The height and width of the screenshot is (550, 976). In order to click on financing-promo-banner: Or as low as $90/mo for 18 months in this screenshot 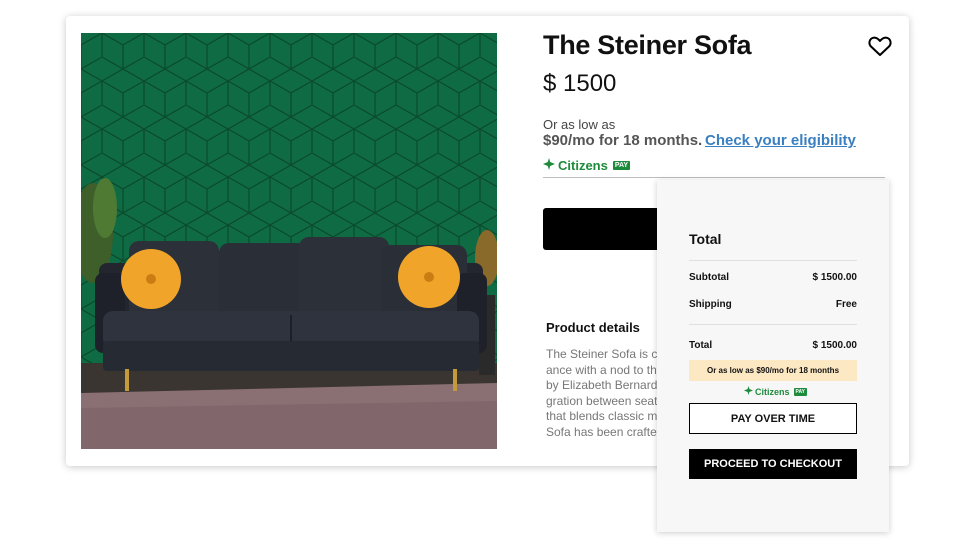, I will do `click(773, 370)`.